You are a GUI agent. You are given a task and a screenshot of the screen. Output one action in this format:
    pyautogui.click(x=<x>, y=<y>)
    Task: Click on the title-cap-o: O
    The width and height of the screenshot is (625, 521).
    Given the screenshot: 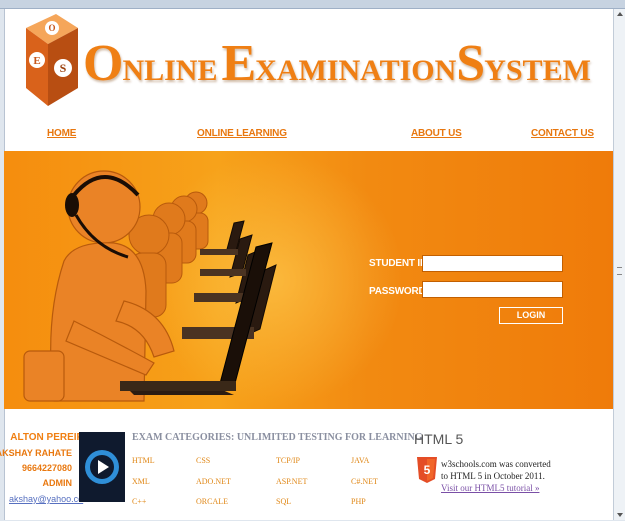 What is the action you would take?
    pyautogui.click(x=103, y=63)
    